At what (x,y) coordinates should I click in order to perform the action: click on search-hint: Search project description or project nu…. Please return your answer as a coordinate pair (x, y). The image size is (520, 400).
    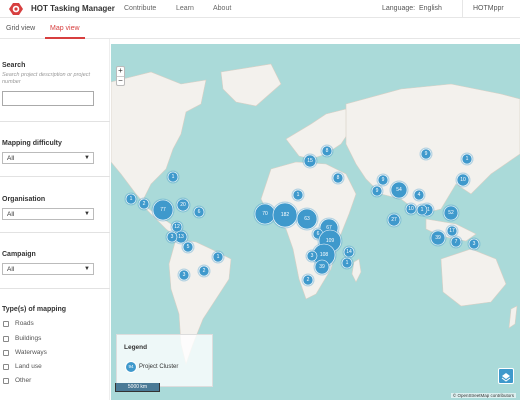
    Looking at the image, I should click on (46, 78).